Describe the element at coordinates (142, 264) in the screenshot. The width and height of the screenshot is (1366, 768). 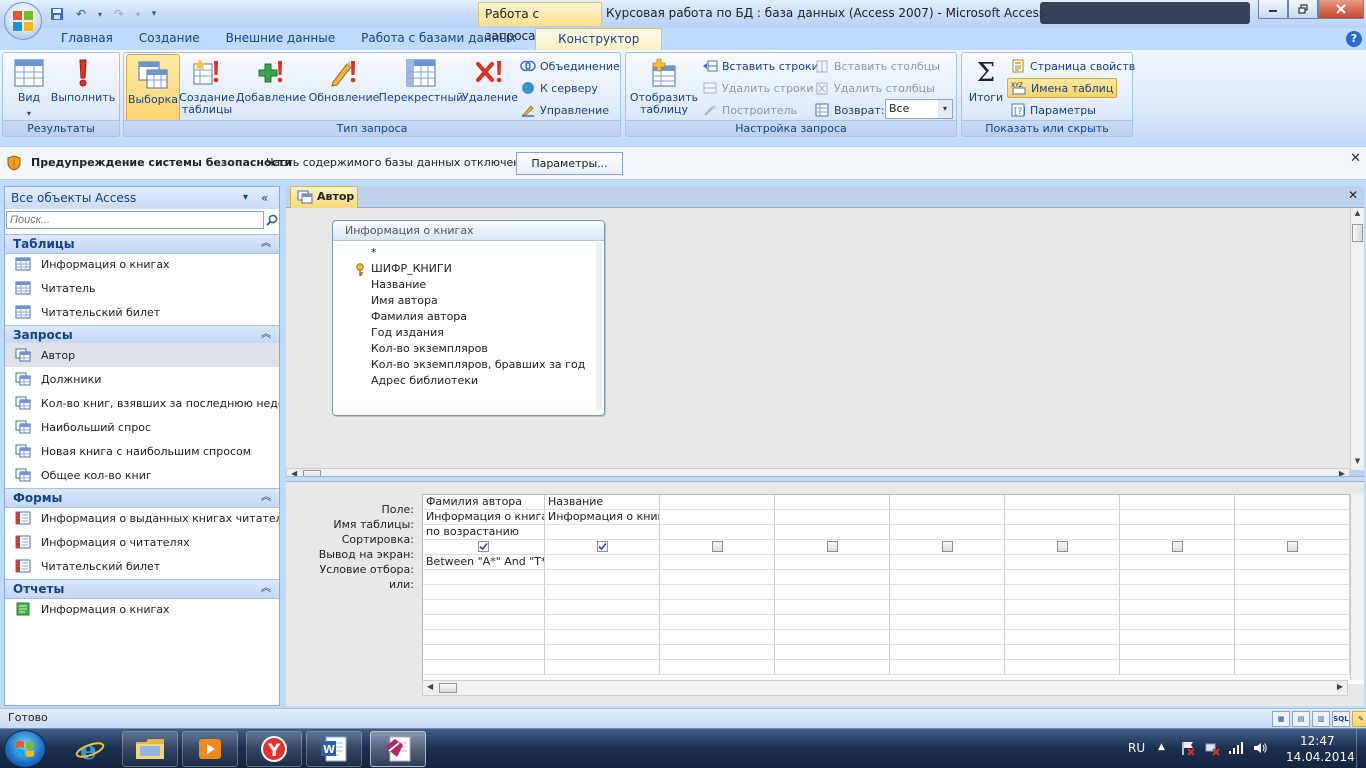
I see `nav-item-table: Информация о книгах` at that location.